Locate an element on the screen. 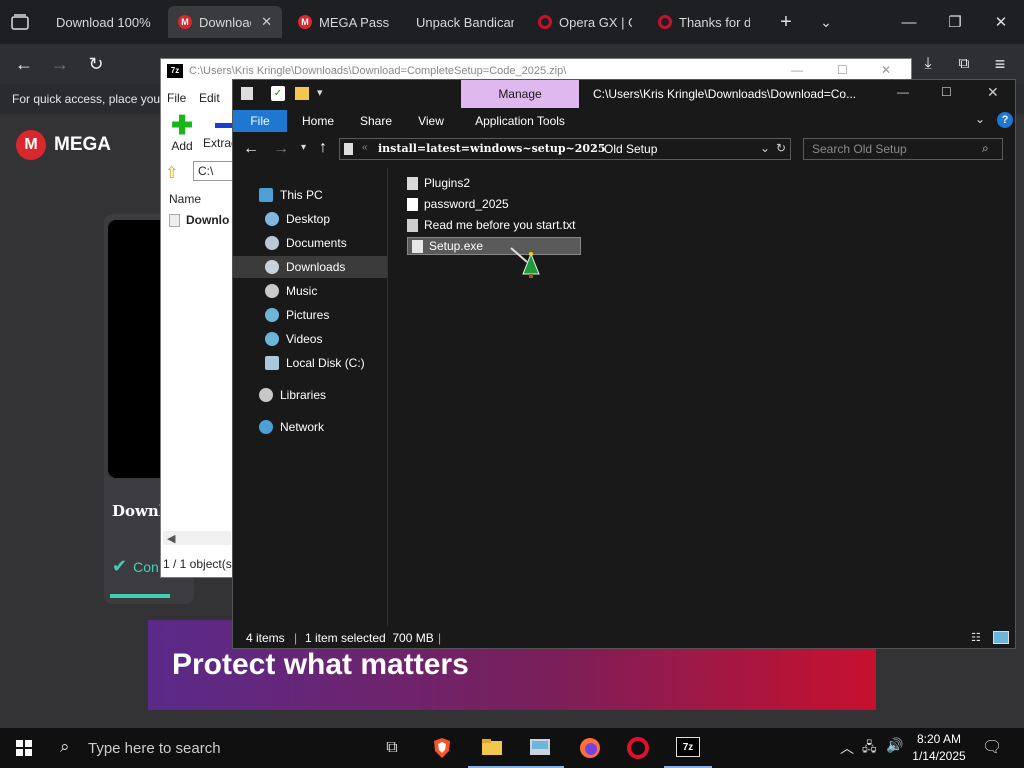  file-explorer-icon is located at coordinates (492, 748).